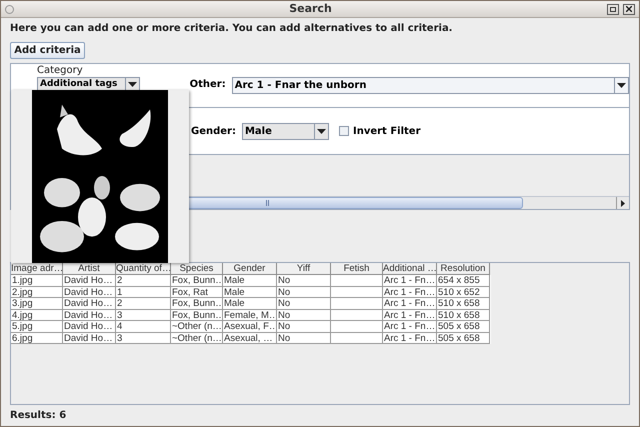 Image resolution: width=640 pixels, height=427 pixels. Describe the element at coordinates (143, 338) in the screenshot. I see `table-cell: 3` at that location.